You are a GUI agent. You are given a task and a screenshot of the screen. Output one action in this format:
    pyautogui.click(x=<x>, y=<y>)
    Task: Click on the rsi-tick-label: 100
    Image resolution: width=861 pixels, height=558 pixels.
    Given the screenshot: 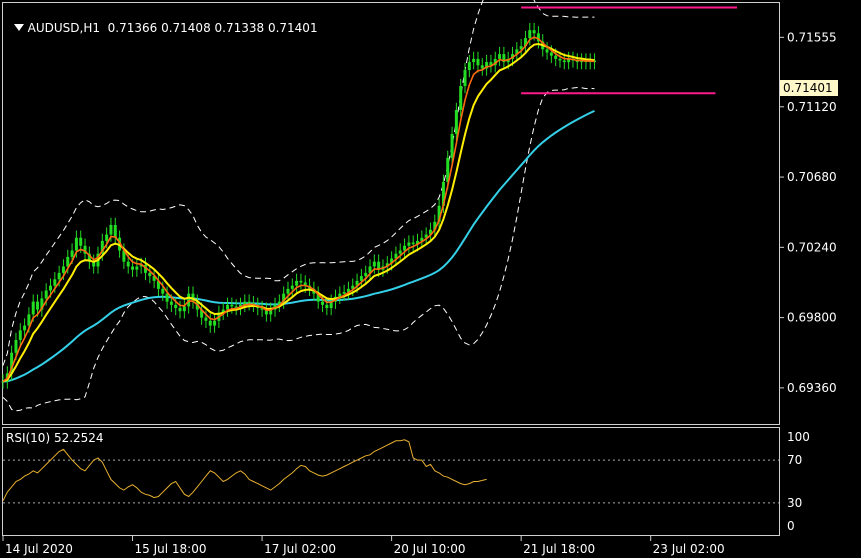 What is the action you would take?
    pyautogui.click(x=798, y=437)
    